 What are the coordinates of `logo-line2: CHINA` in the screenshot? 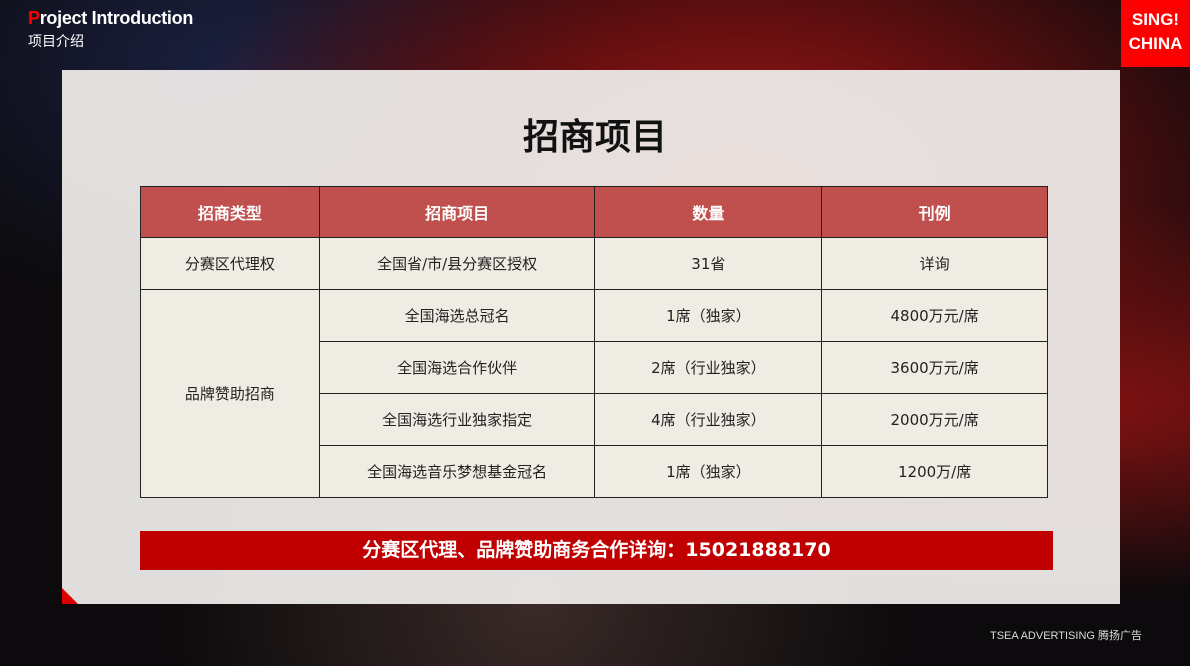 It's located at (1155, 43).